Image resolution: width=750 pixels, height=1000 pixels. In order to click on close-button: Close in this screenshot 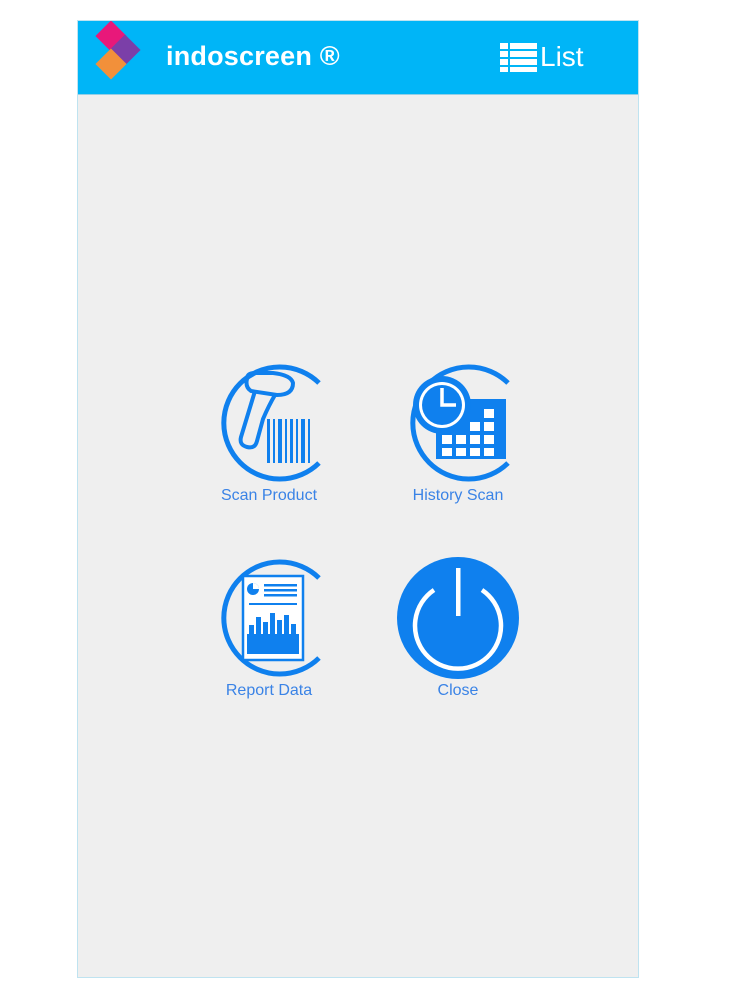, I will do `click(458, 641)`.